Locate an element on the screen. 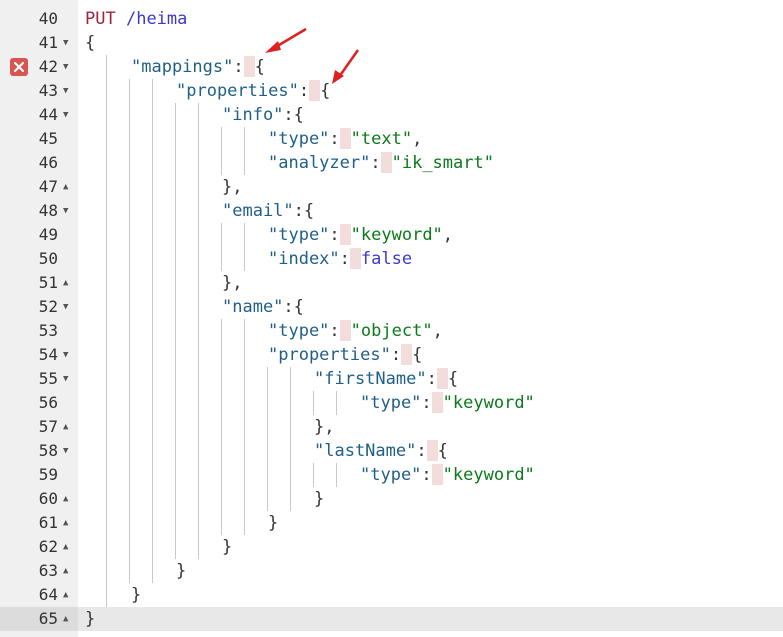 Image resolution: width=783 pixels, height=637 pixels. line-number: 48 is located at coordinates (48, 210).